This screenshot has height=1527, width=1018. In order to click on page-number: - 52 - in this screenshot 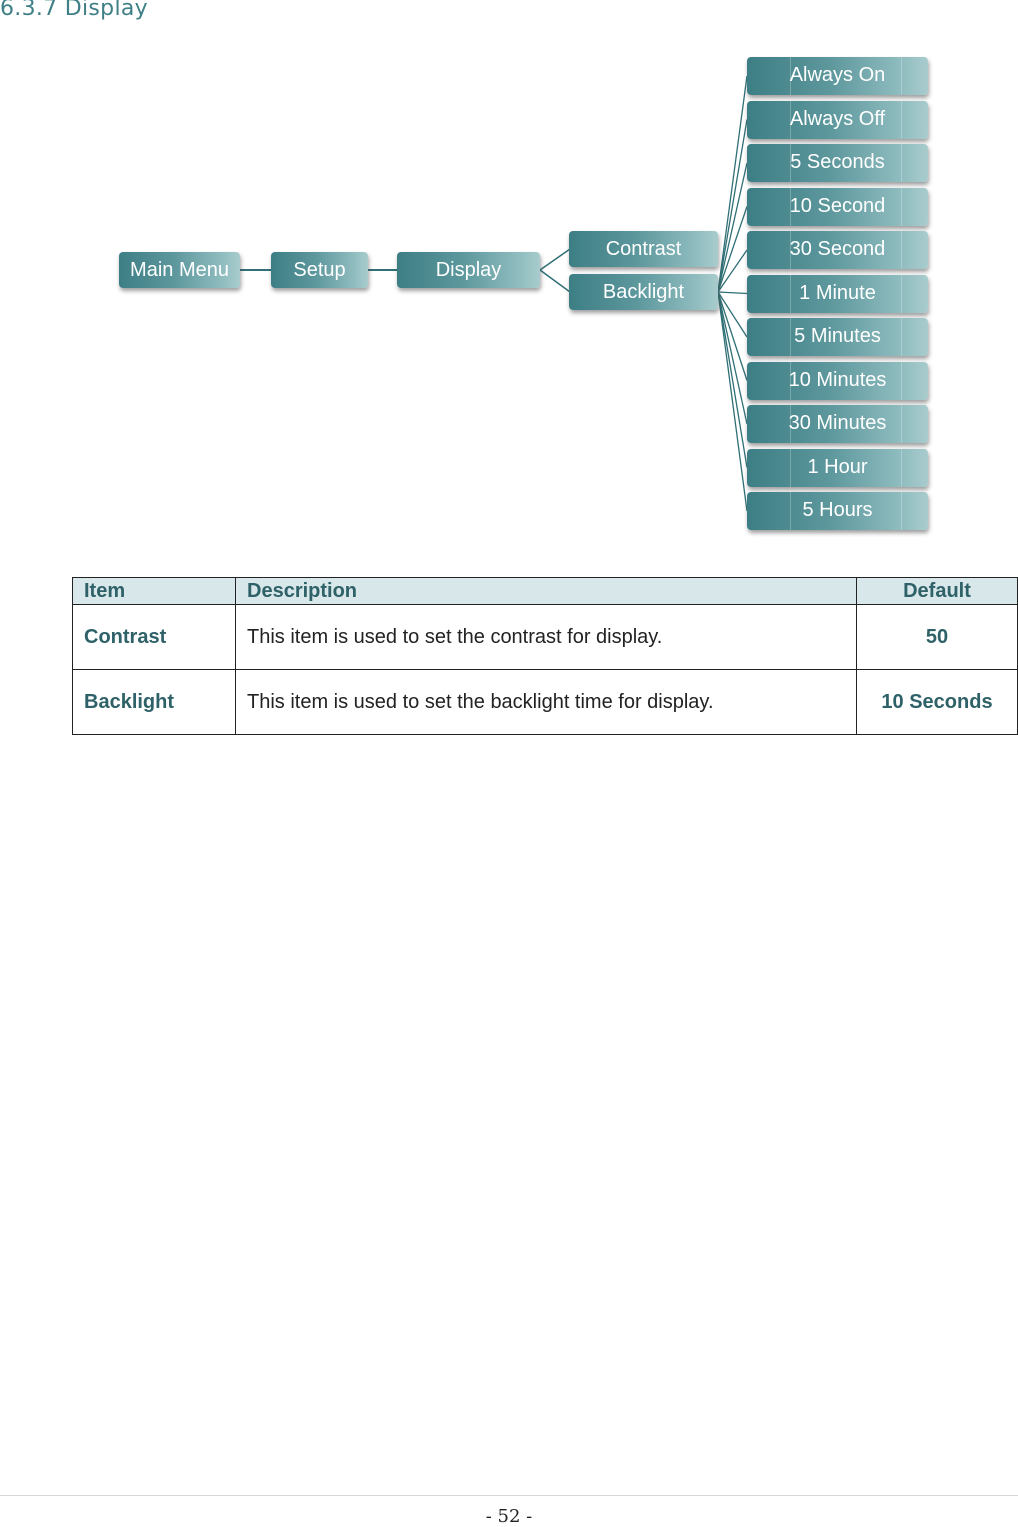, I will do `click(509, 1516)`.